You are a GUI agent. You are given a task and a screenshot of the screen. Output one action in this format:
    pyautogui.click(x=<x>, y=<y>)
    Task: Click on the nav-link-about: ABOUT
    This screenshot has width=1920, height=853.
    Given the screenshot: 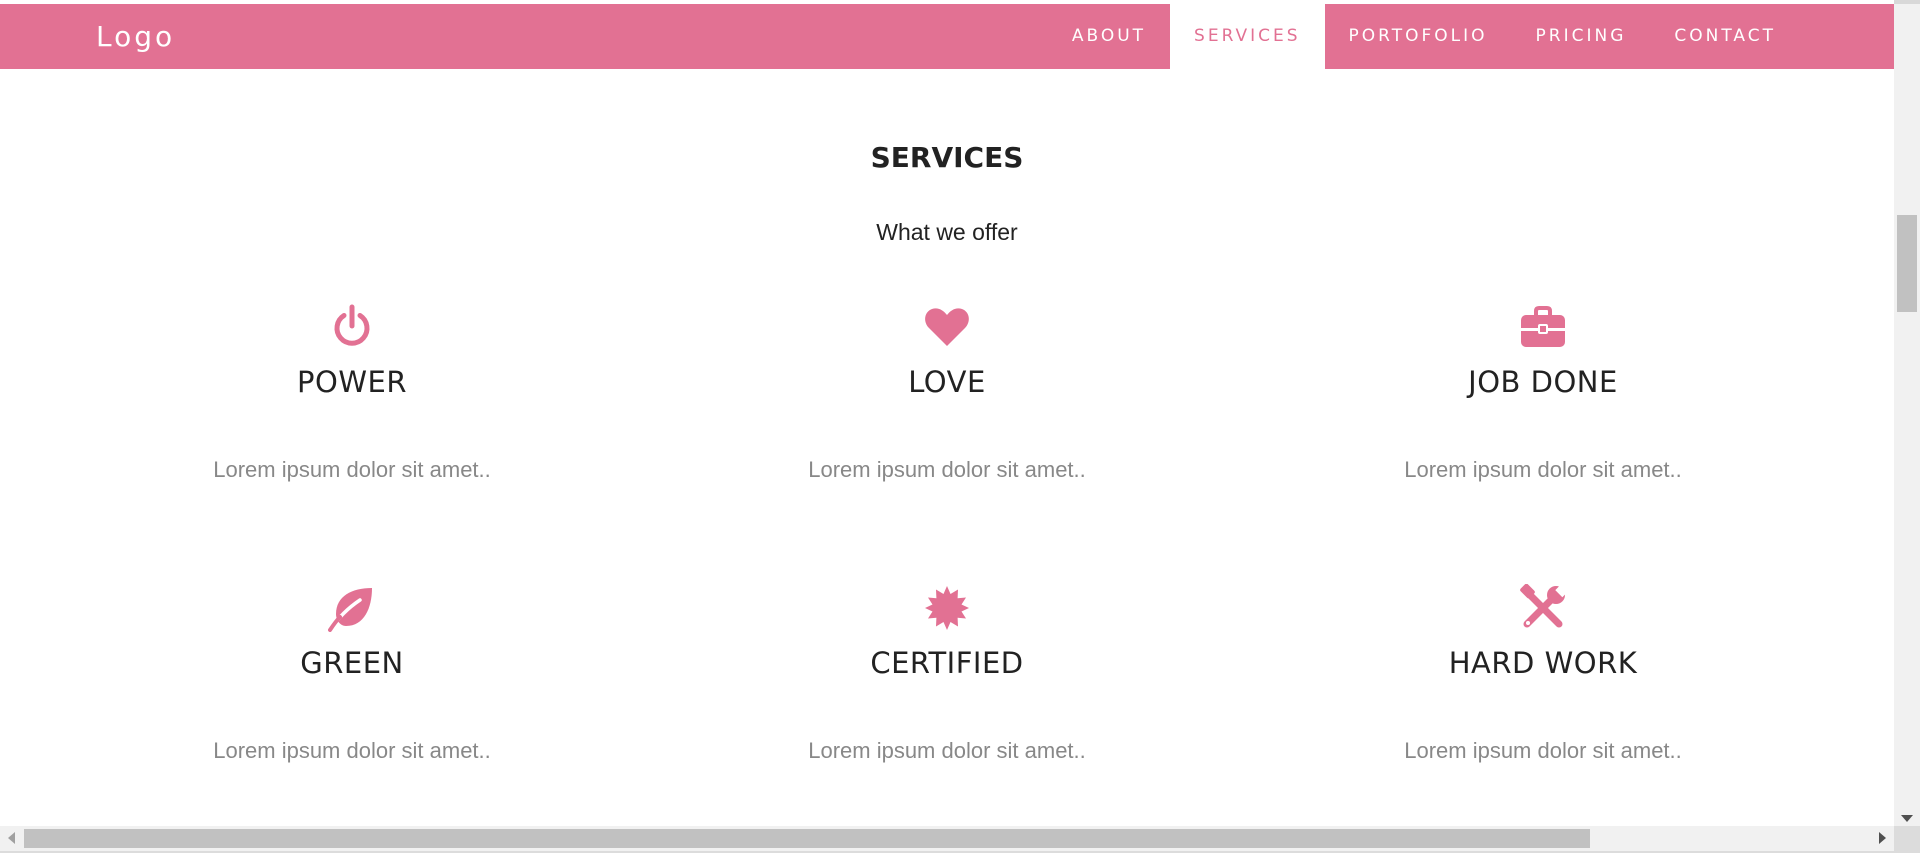 What is the action you would take?
    pyautogui.click(x=1109, y=36)
    